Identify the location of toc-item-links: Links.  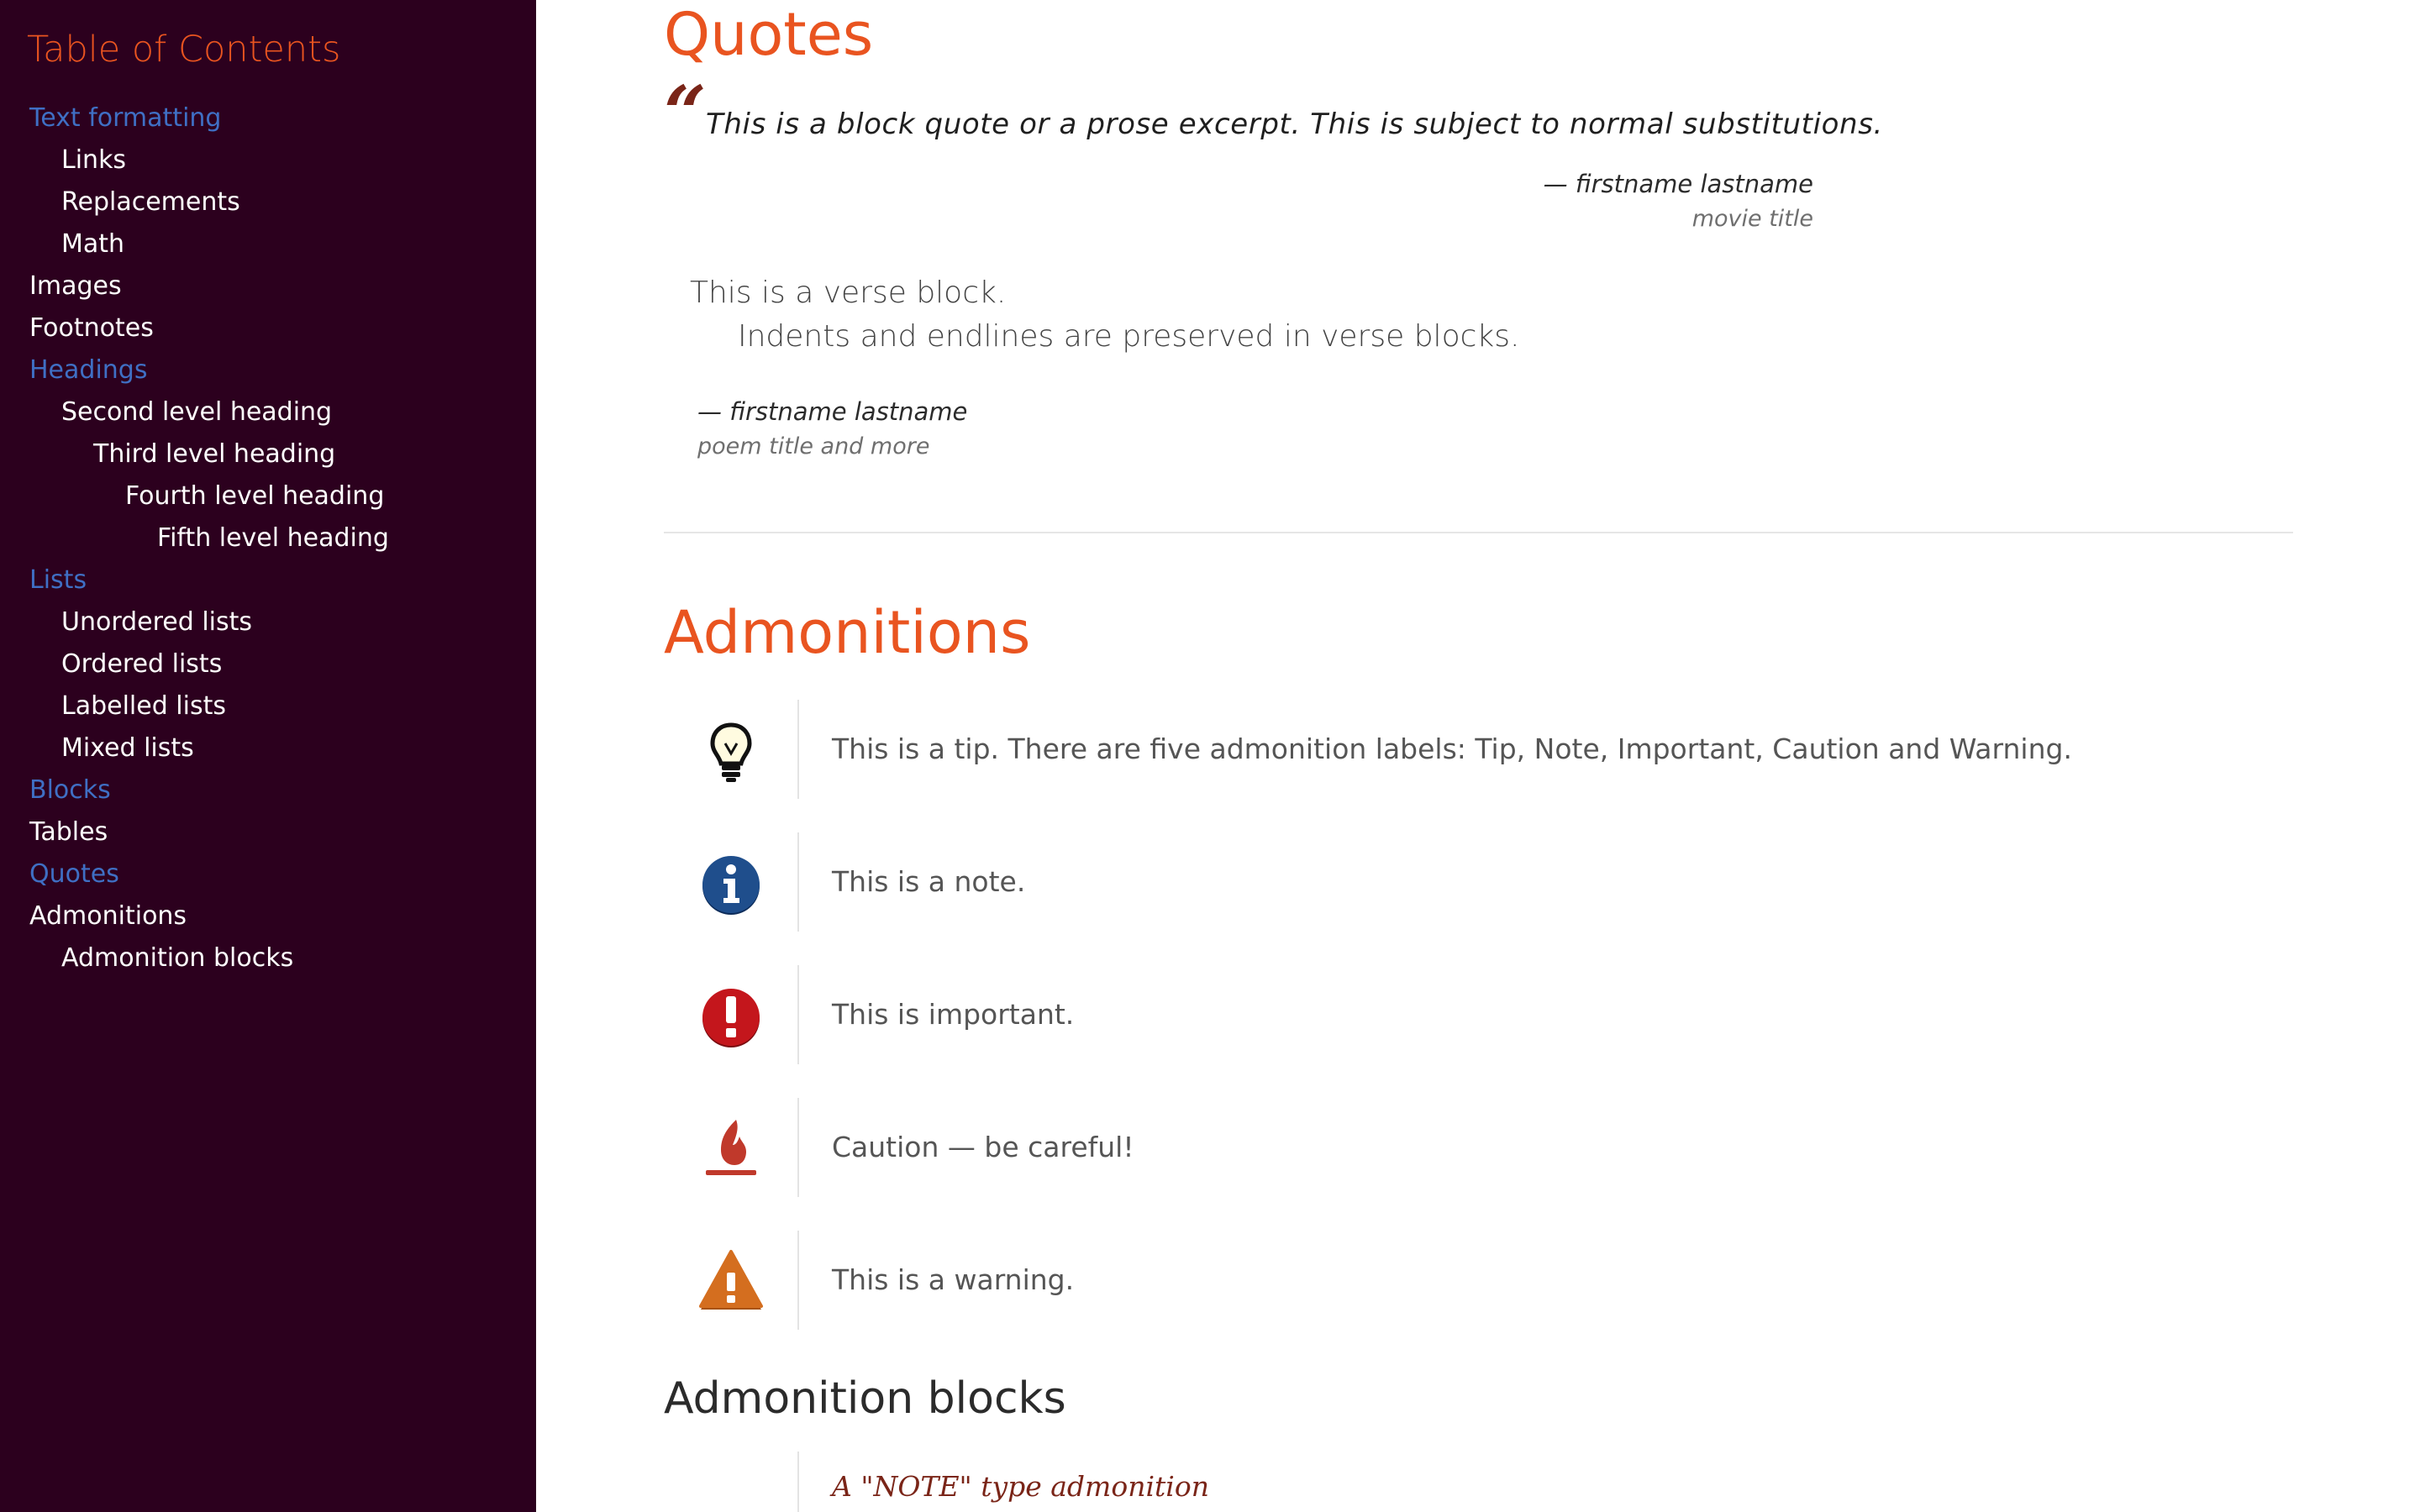
(268, 160).